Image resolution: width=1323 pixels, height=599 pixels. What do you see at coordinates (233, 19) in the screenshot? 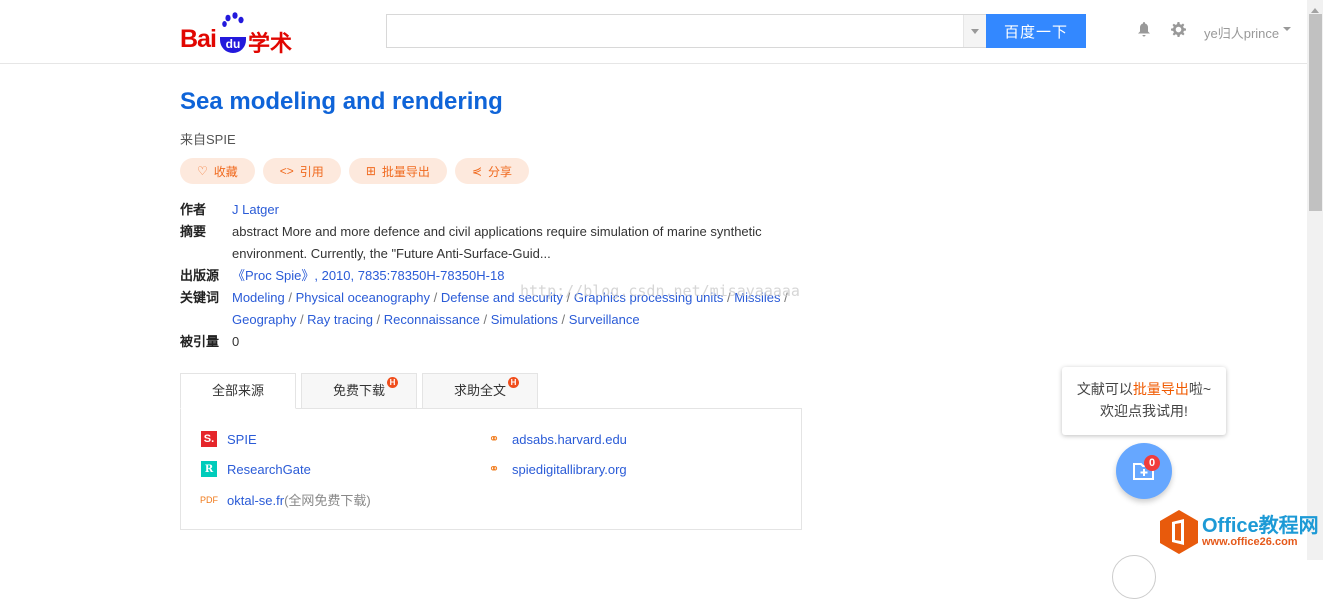
I see `paw-icon` at bounding box center [233, 19].